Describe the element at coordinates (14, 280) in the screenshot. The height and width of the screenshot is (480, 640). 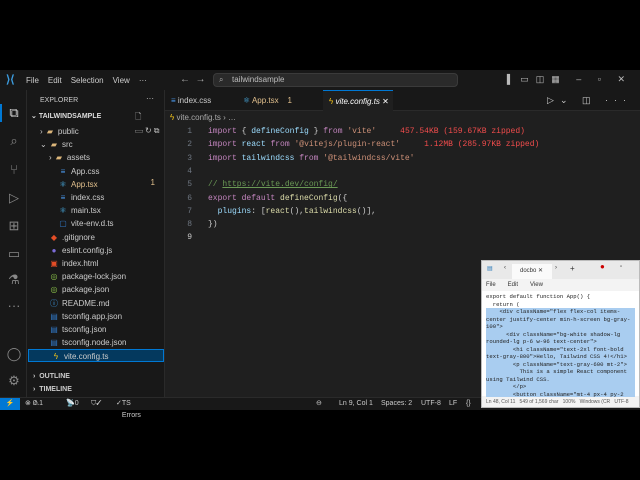
I see `testing-icon: ⚗` at that location.